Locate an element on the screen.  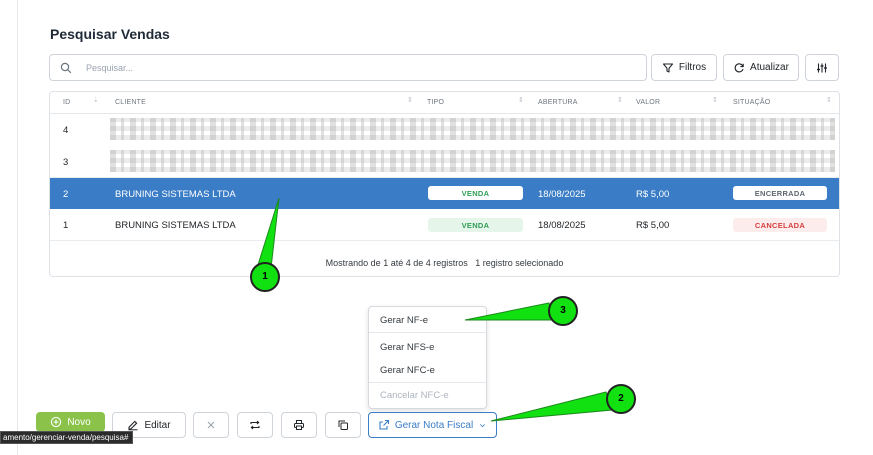
plus-circle-icon is located at coordinates (56, 422).